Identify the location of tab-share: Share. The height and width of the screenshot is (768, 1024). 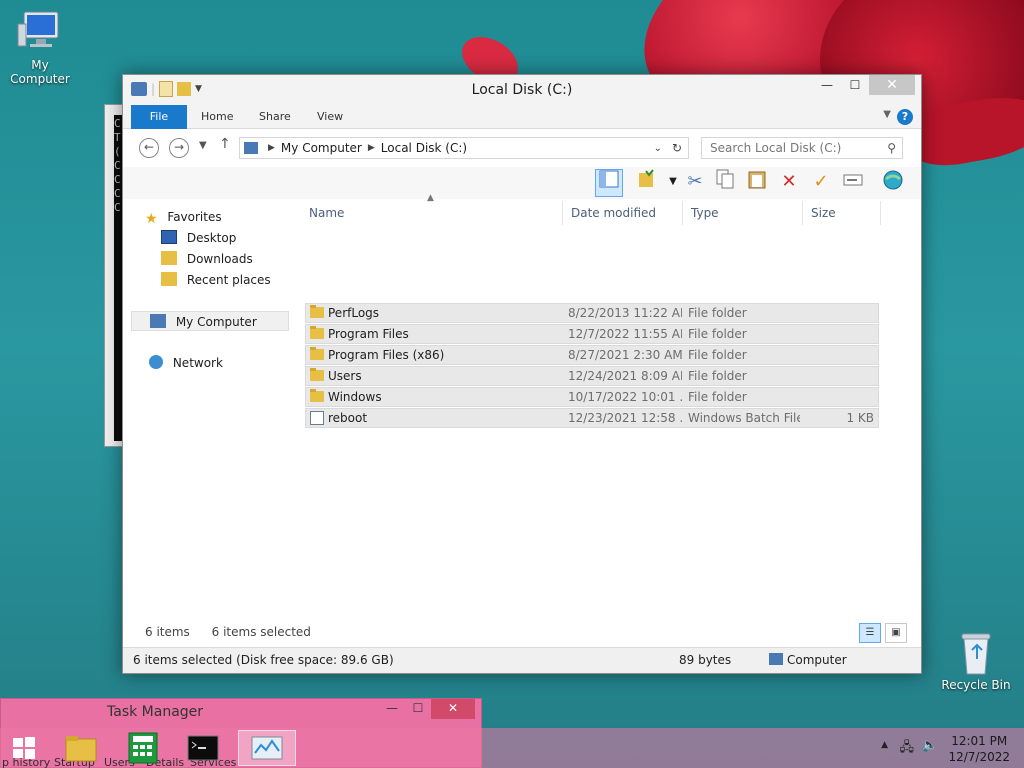
(275, 117).